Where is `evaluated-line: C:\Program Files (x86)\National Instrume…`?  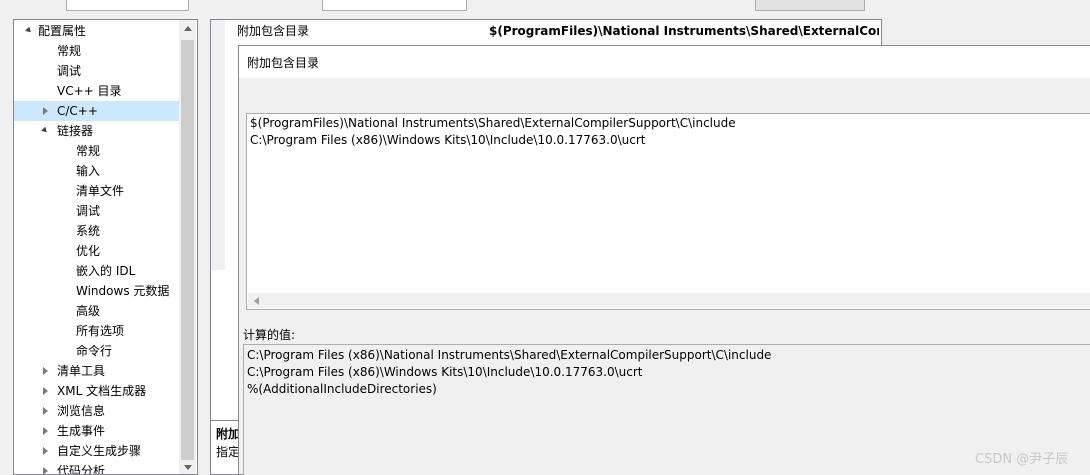
evaluated-line: C:\Program Files (x86)\National Instrume… is located at coordinates (509, 355).